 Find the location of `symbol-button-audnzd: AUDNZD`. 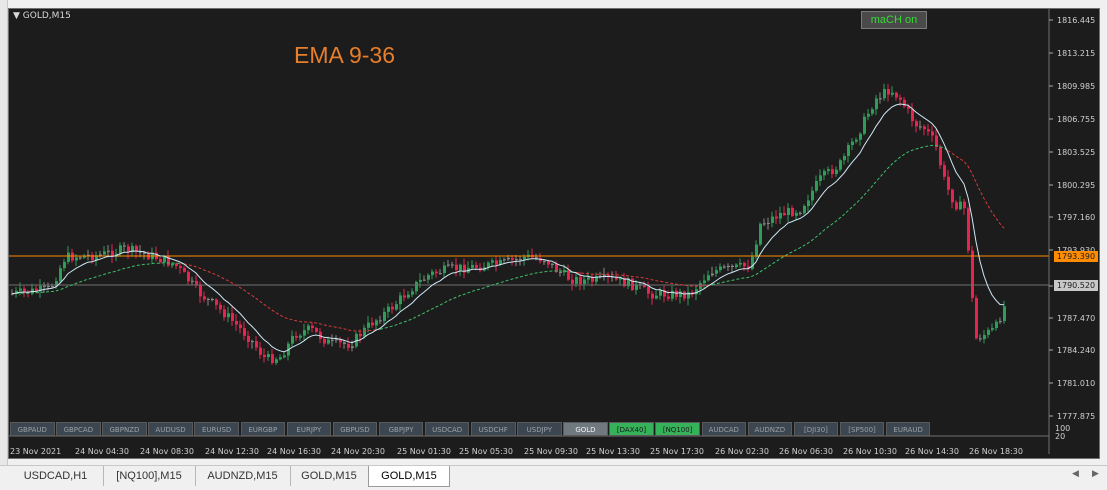

symbol-button-audnzd: AUDNZD is located at coordinates (770, 429).